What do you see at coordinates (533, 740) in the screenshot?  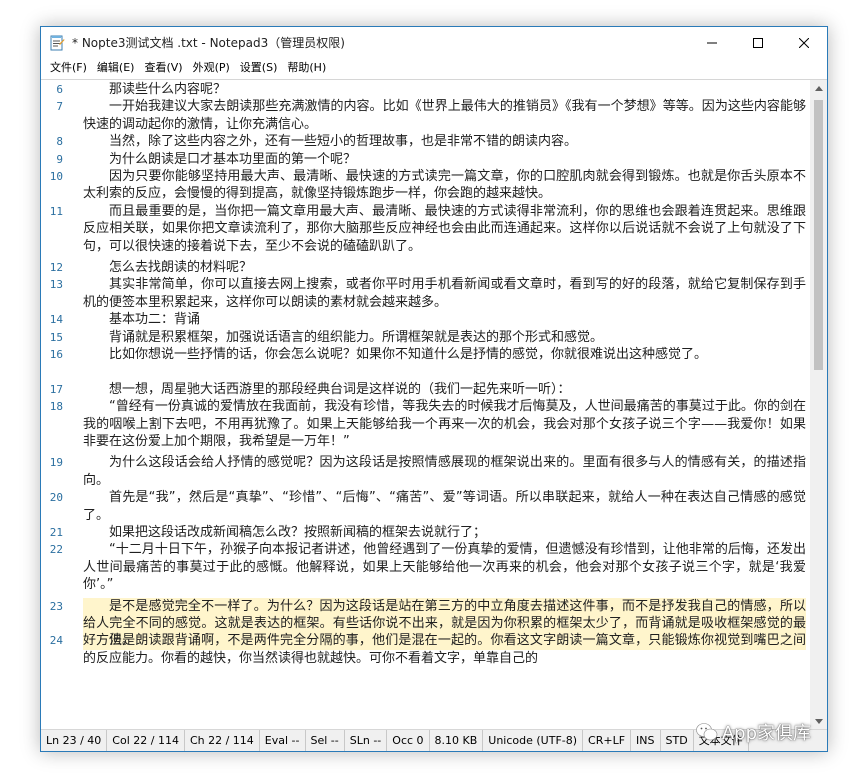 I see `status-encoding: Unicode (UTF-8)` at bounding box center [533, 740].